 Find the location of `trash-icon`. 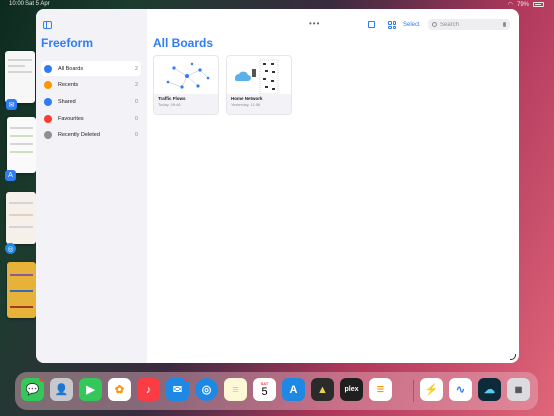

trash-icon is located at coordinates (48, 135).